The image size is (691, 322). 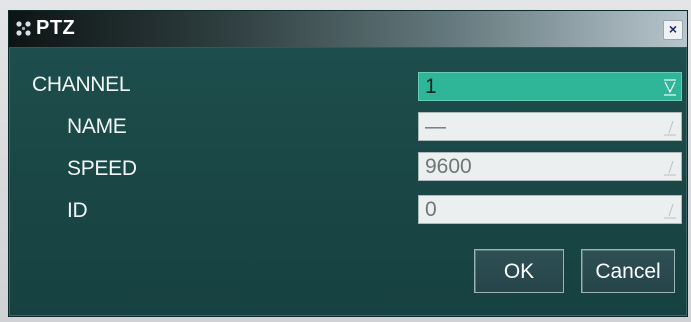 What do you see at coordinates (431, 209) in the screenshot?
I see `id-value: 0` at bounding box center [431, 209].